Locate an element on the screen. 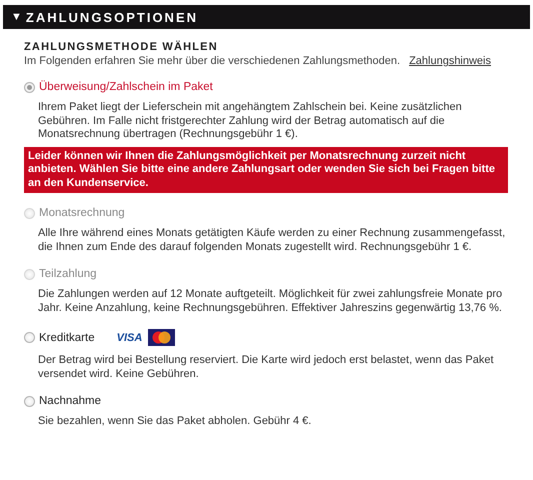 This screenshot has width=533, height=480. option-label: Kreditkarte is located at coordinates (67, 338).